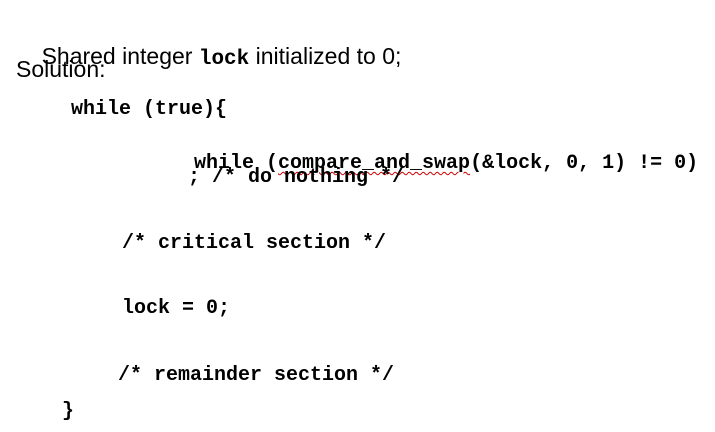  Describe the element at coordinates (61, 69) in the screenshot. I see `intro-line-solution: Solution:` at that location.